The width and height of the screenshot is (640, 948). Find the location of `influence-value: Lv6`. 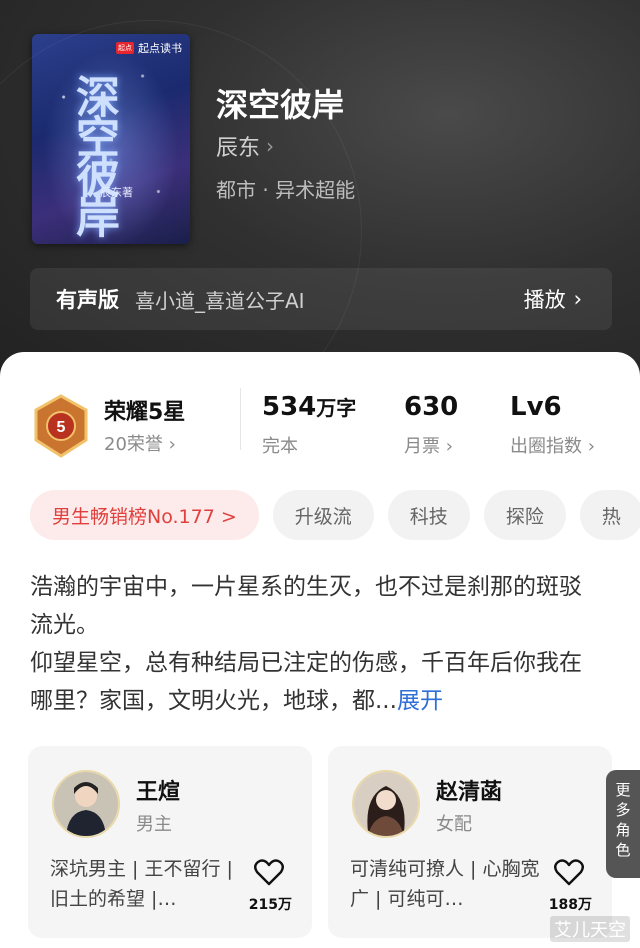

influence-value: Lv6 is located at coordinates (536, 407).